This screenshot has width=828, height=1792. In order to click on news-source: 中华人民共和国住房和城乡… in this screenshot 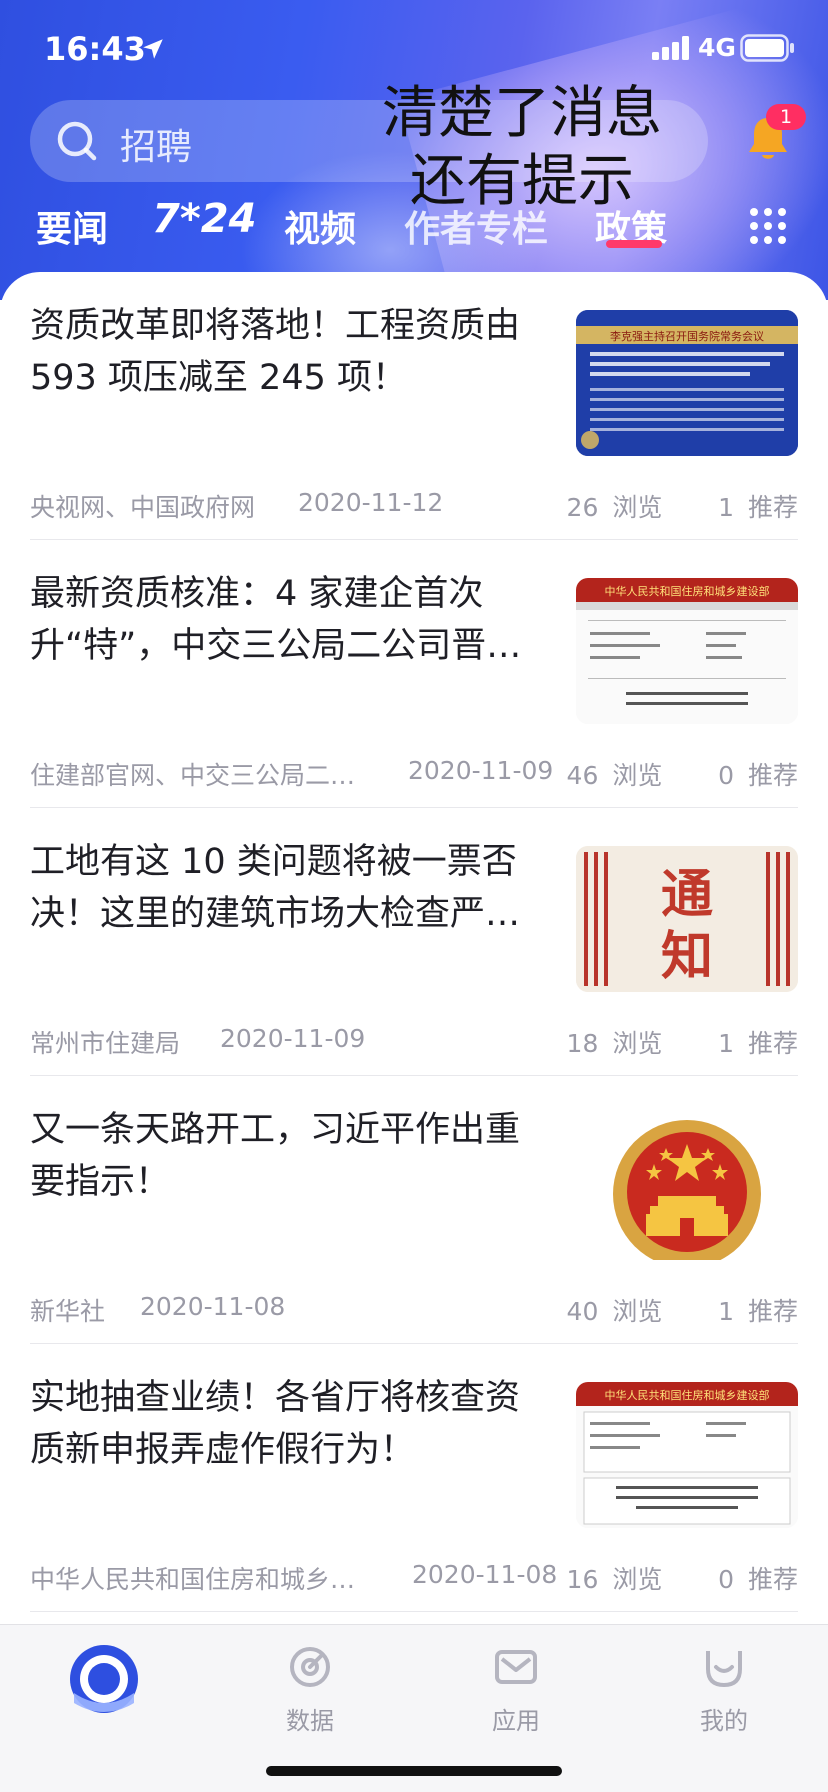, I will do `click(193, 1579)`.